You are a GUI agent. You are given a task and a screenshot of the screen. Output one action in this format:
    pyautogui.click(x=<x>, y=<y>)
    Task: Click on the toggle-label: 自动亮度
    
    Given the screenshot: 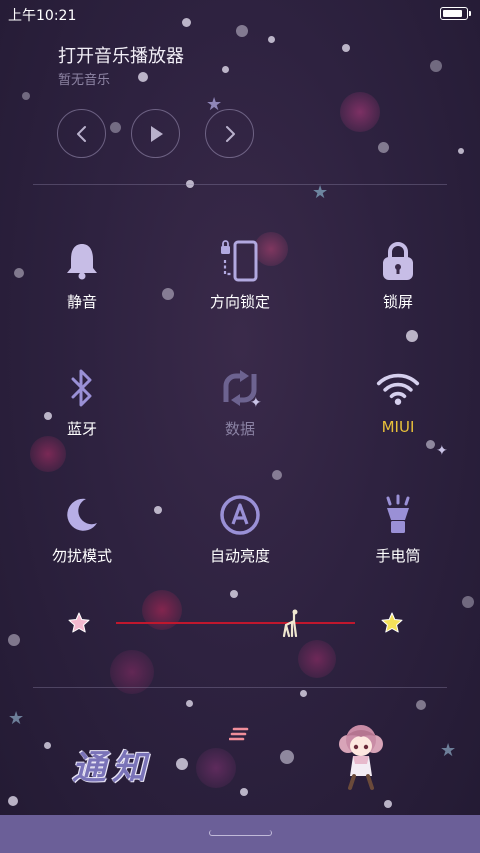 What is the action you would take?
    pyautogui.click(x=239, y=556)
    